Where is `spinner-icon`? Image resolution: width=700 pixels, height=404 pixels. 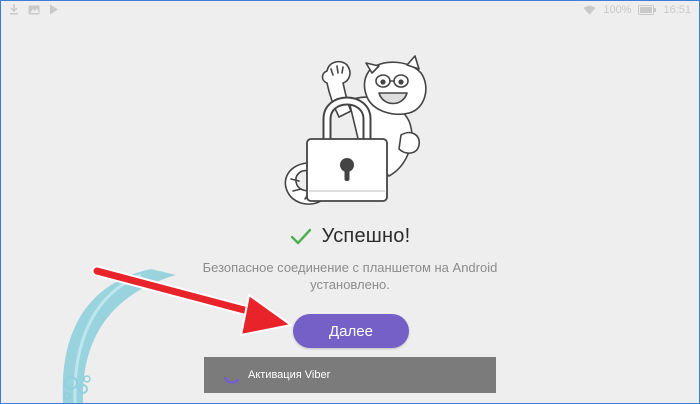 spinner-icon is located at coordinates (231, 380).